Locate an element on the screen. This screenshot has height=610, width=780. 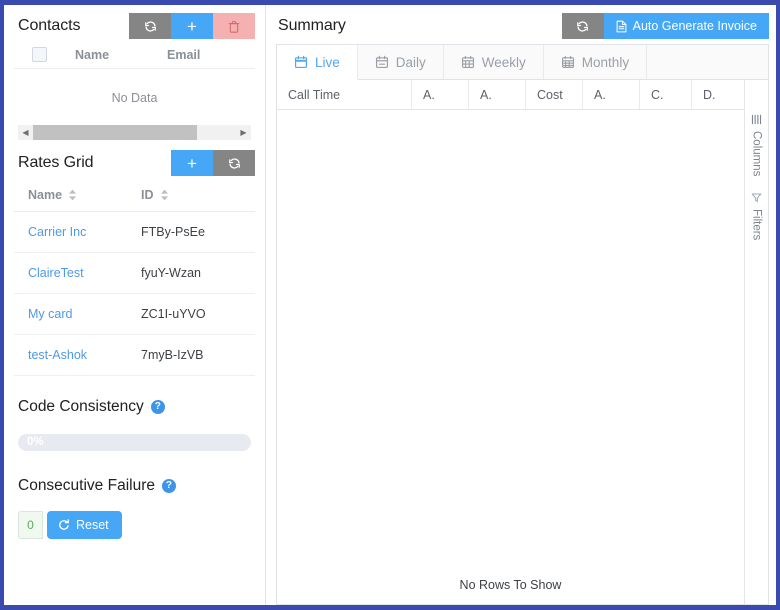
grid-column-2: A. is located at coordinates (440, 94).